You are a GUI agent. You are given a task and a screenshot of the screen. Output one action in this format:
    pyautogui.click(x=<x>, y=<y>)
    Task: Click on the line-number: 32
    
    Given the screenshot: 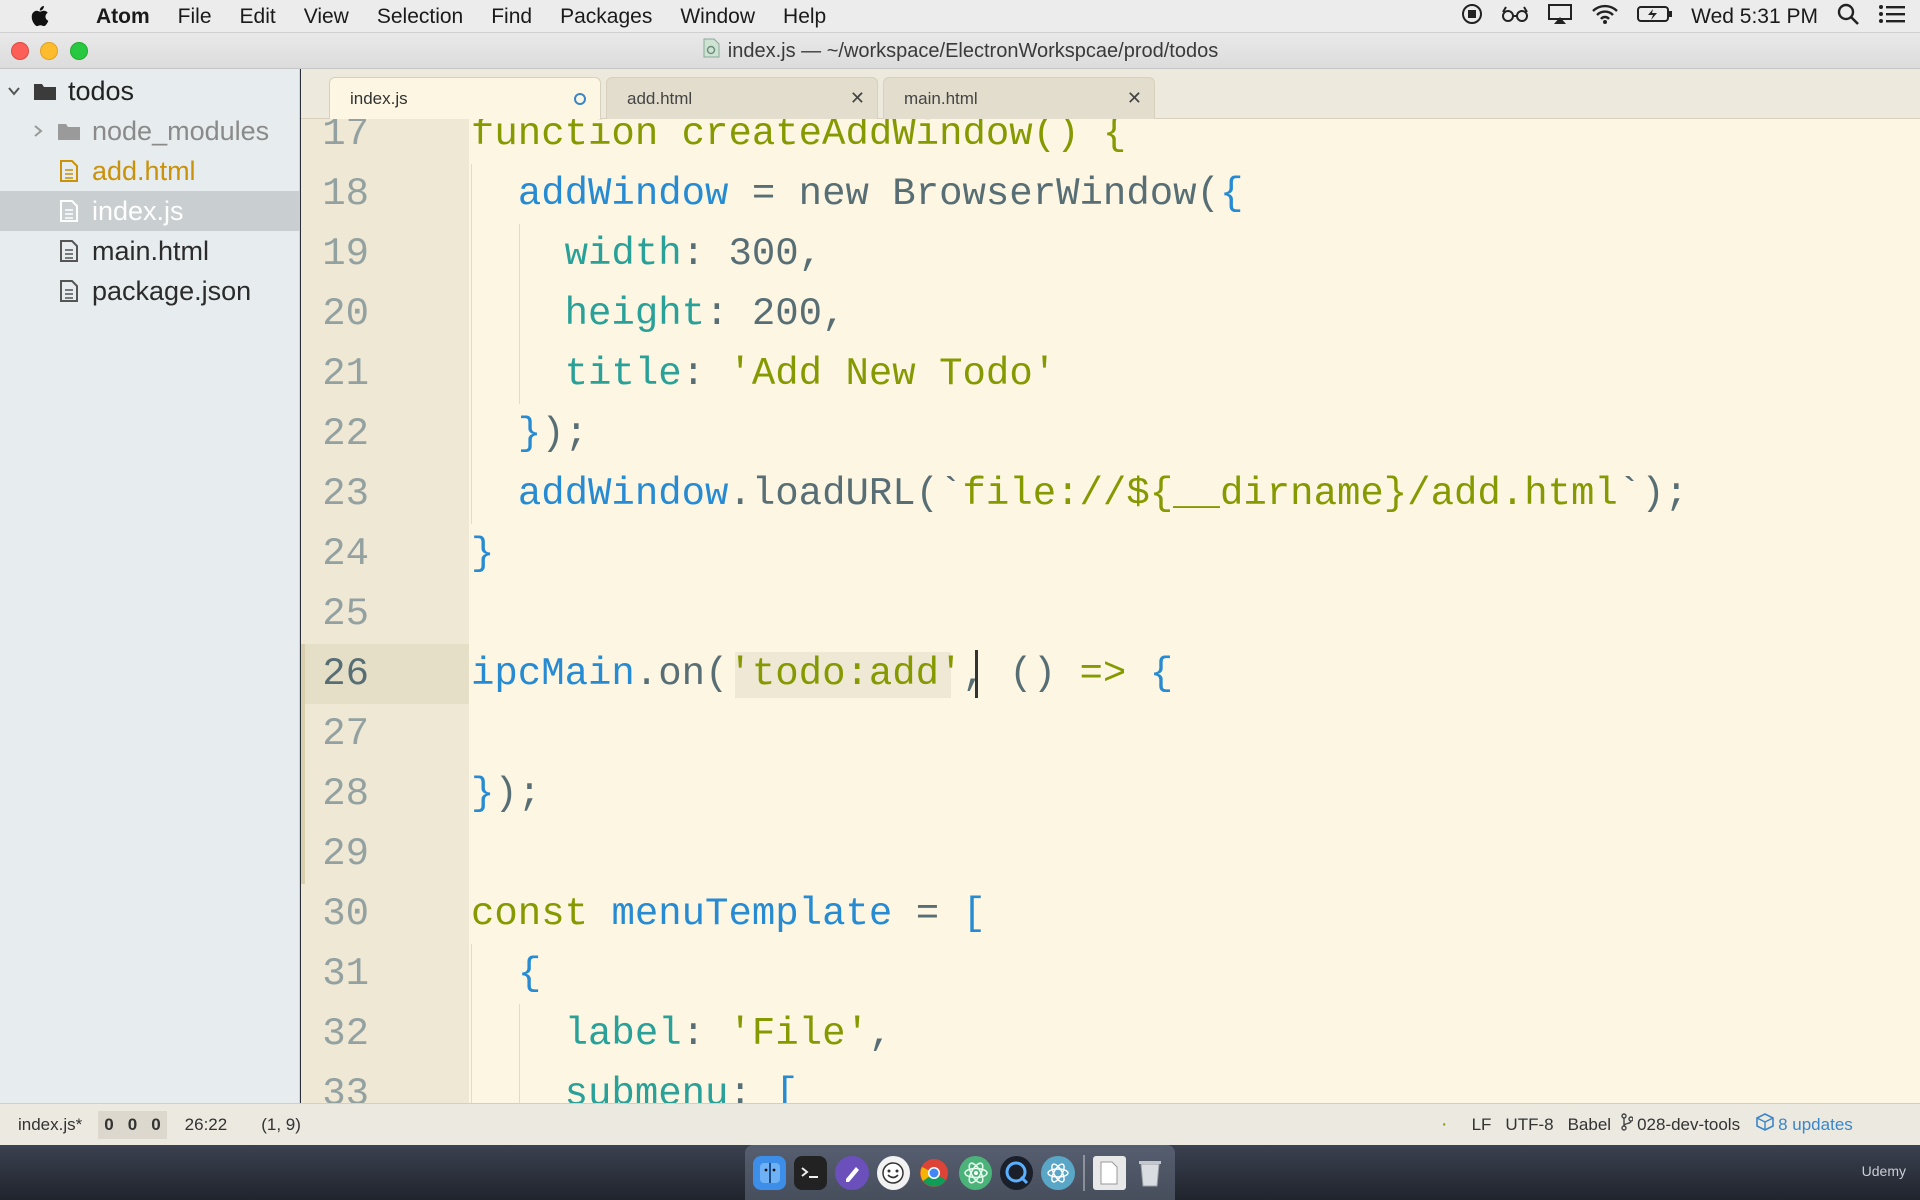 What is the action you would take?
    pyautogui.click(x=335, y=1034)
    